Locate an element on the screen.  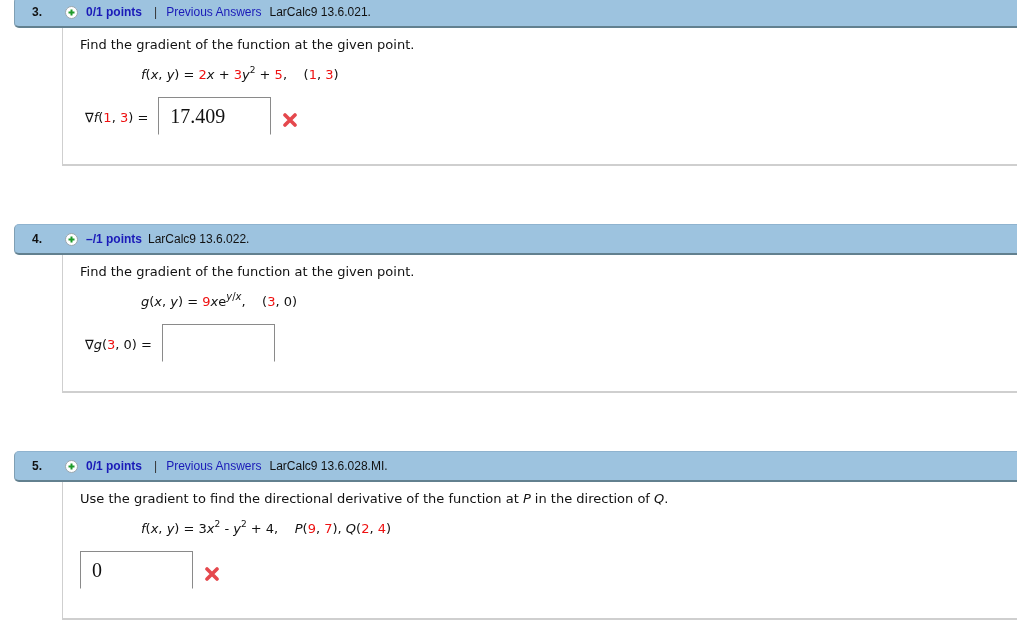
source-label: LarCalc9 13.6.022. is located at coordinates (199, 239).